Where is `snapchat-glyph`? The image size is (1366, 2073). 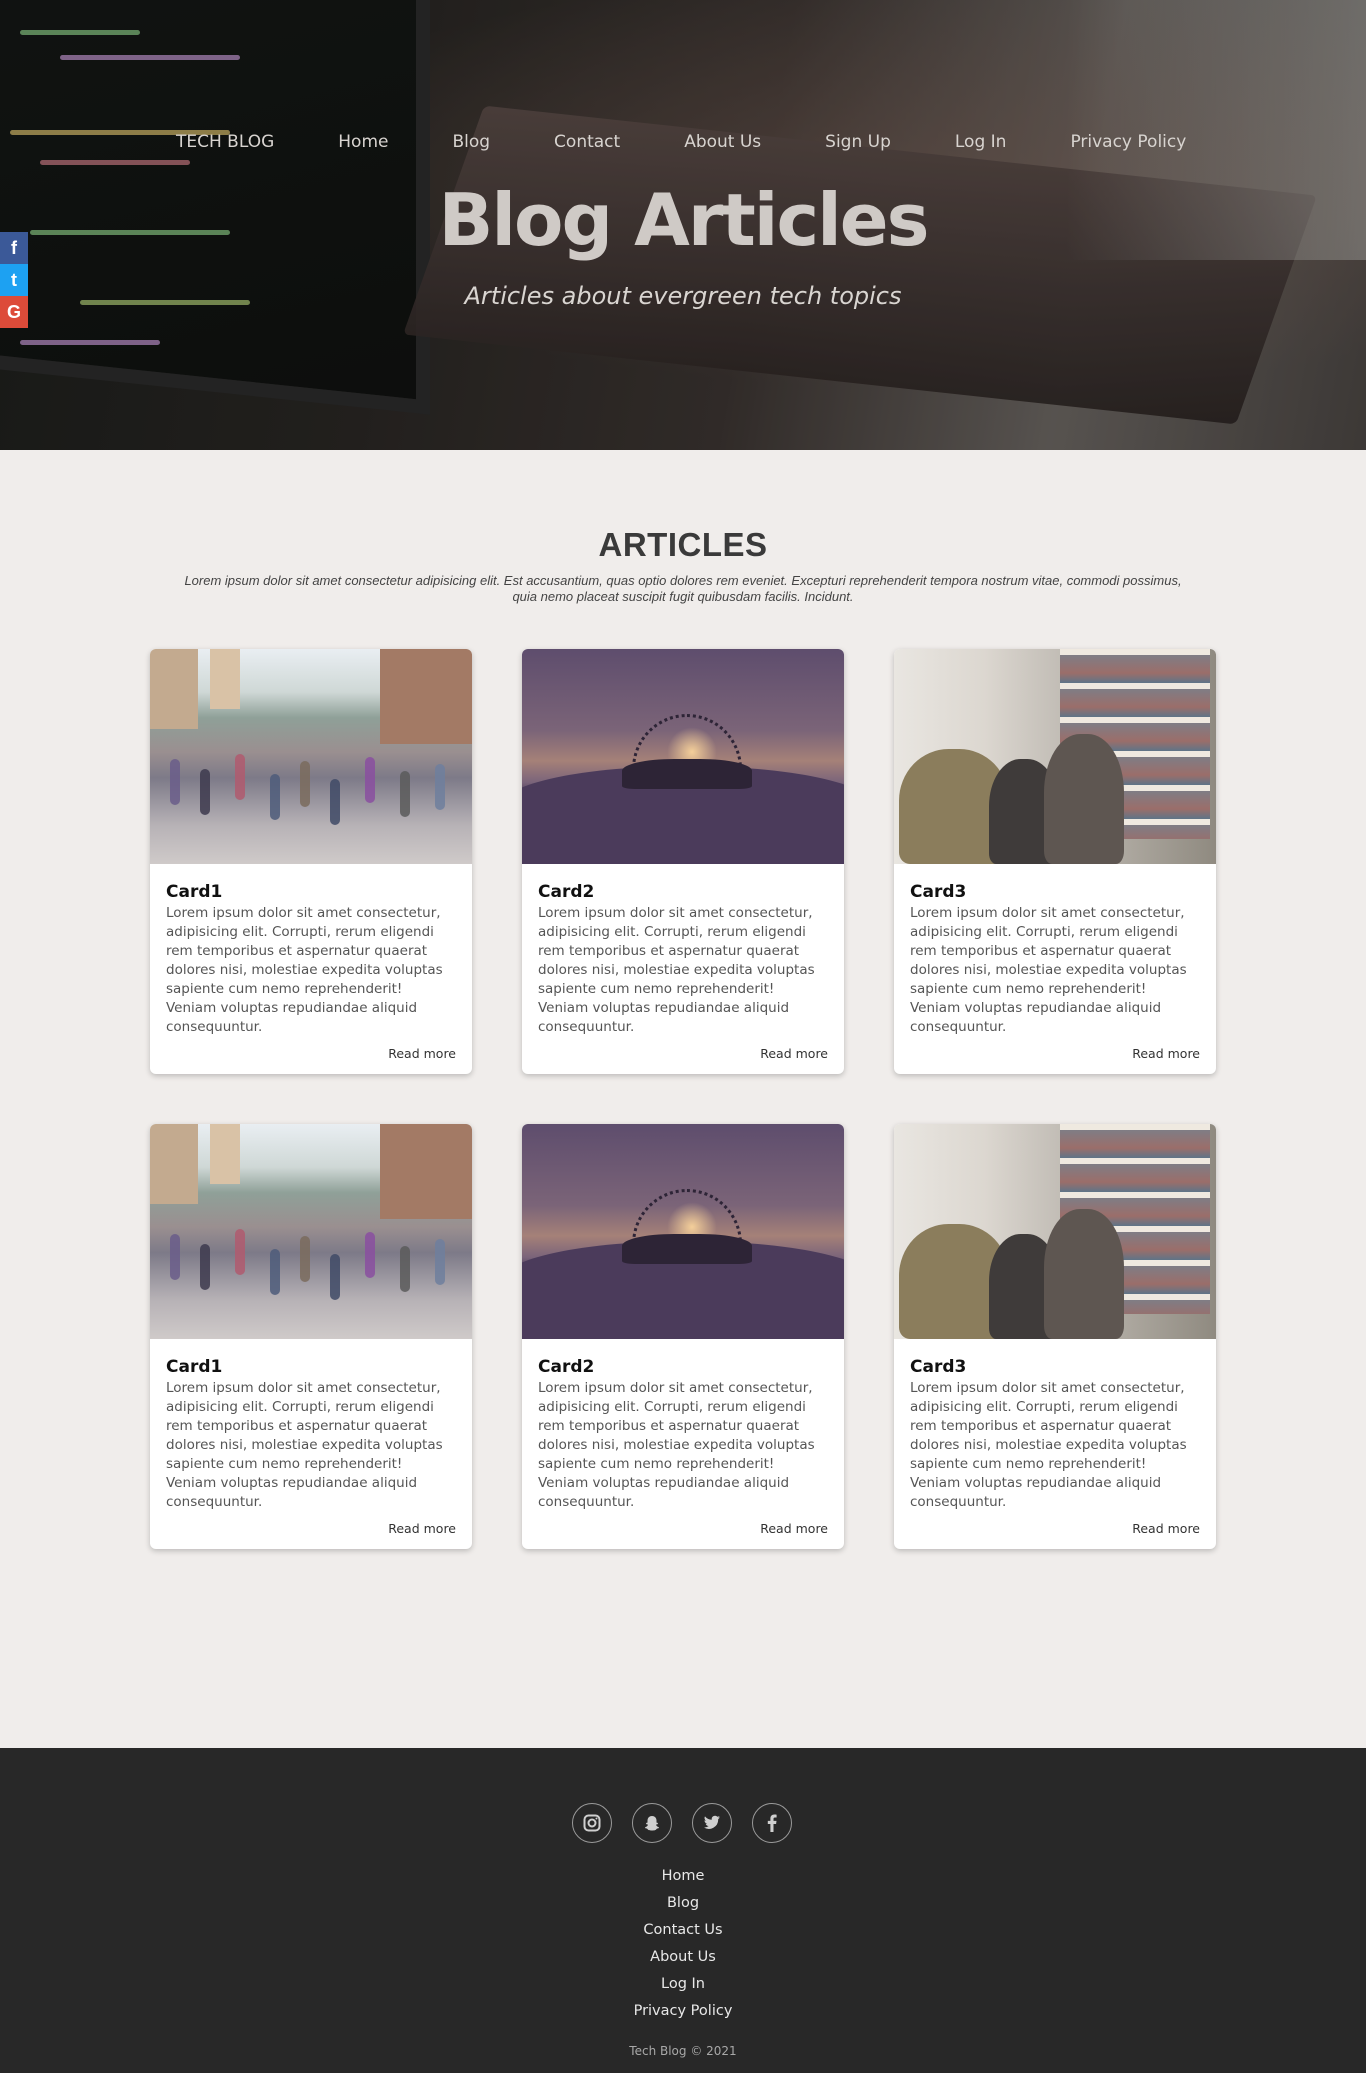
snapchat-glyph is located at coordinates (652, 1823).